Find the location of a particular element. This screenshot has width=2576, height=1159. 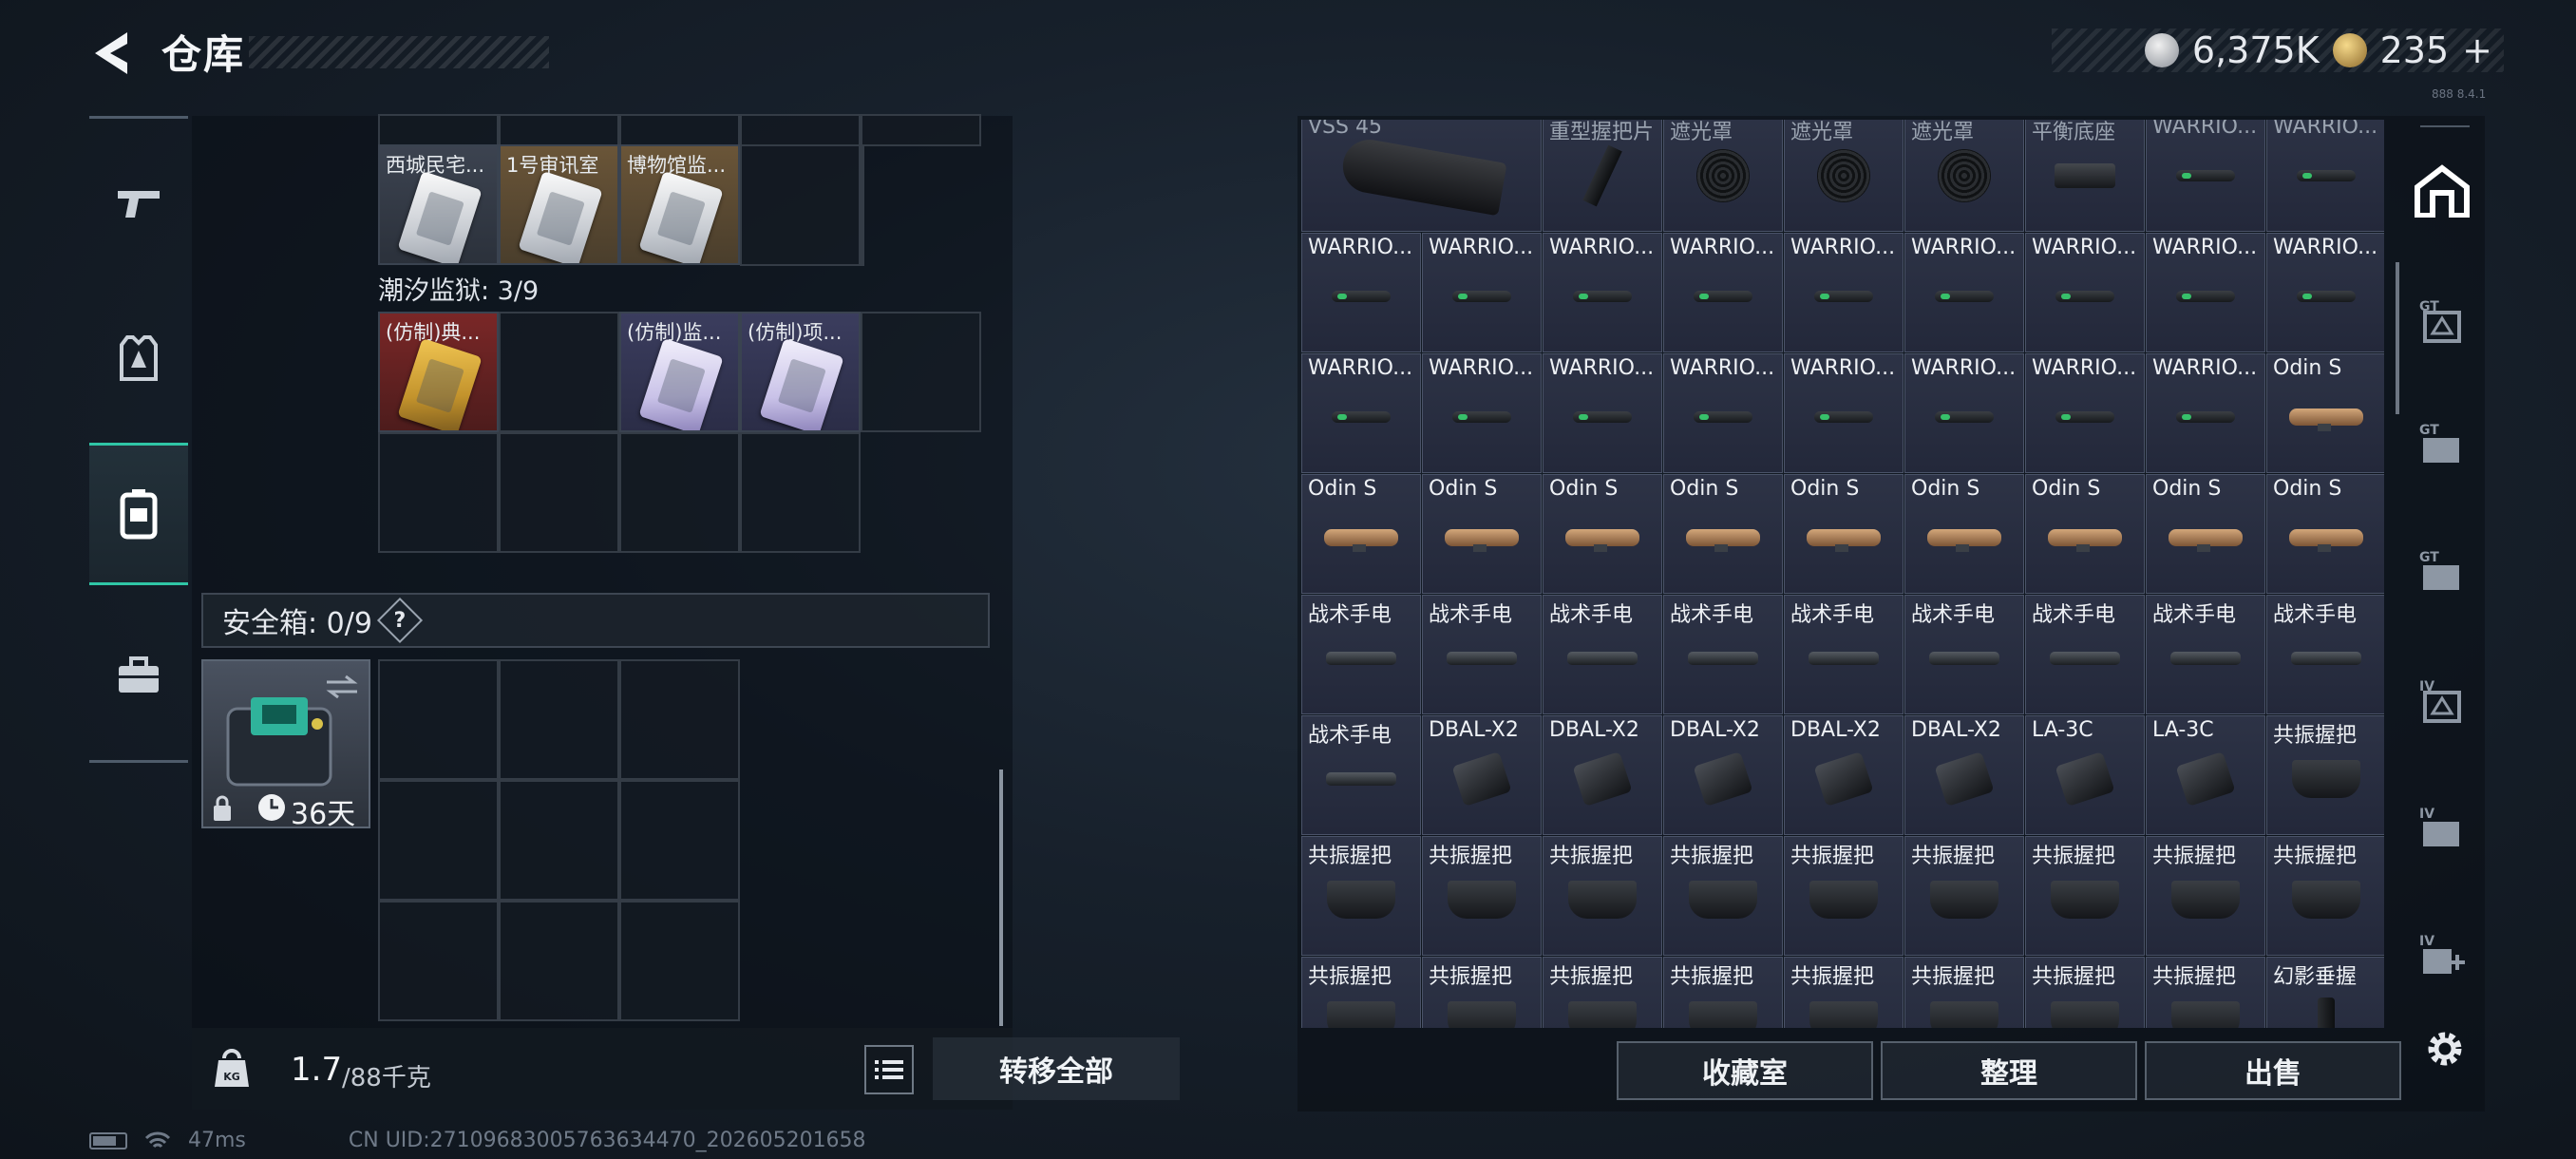

nav-armor is located at coordinates (138, 358).